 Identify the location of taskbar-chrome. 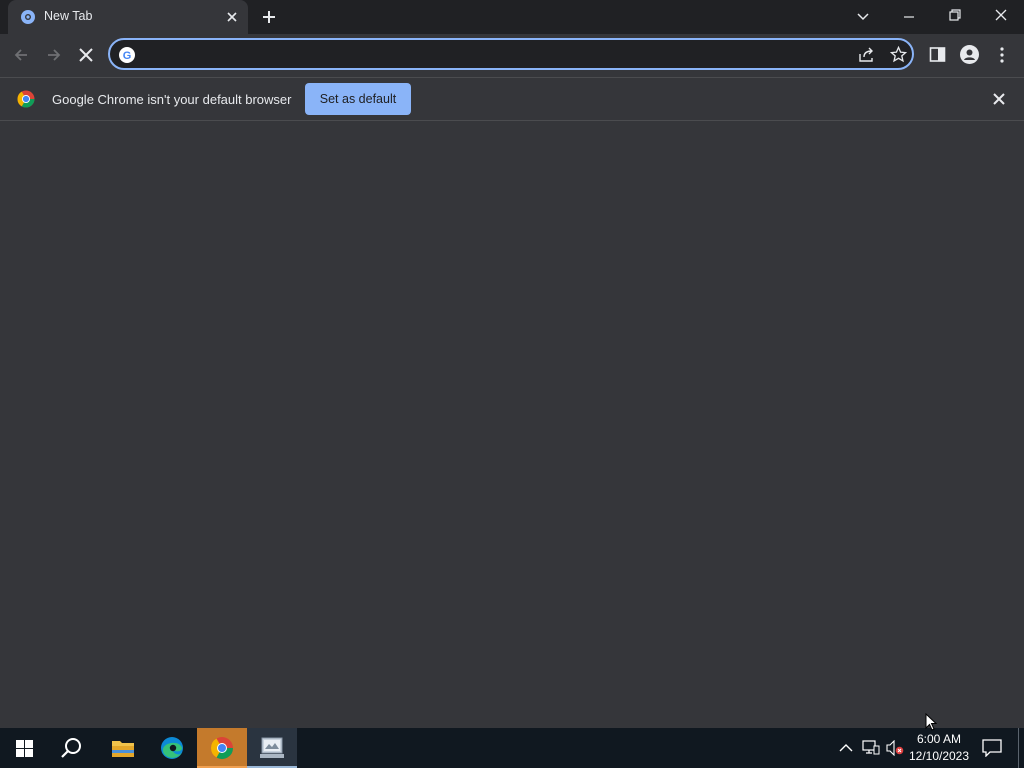
(222, 748).